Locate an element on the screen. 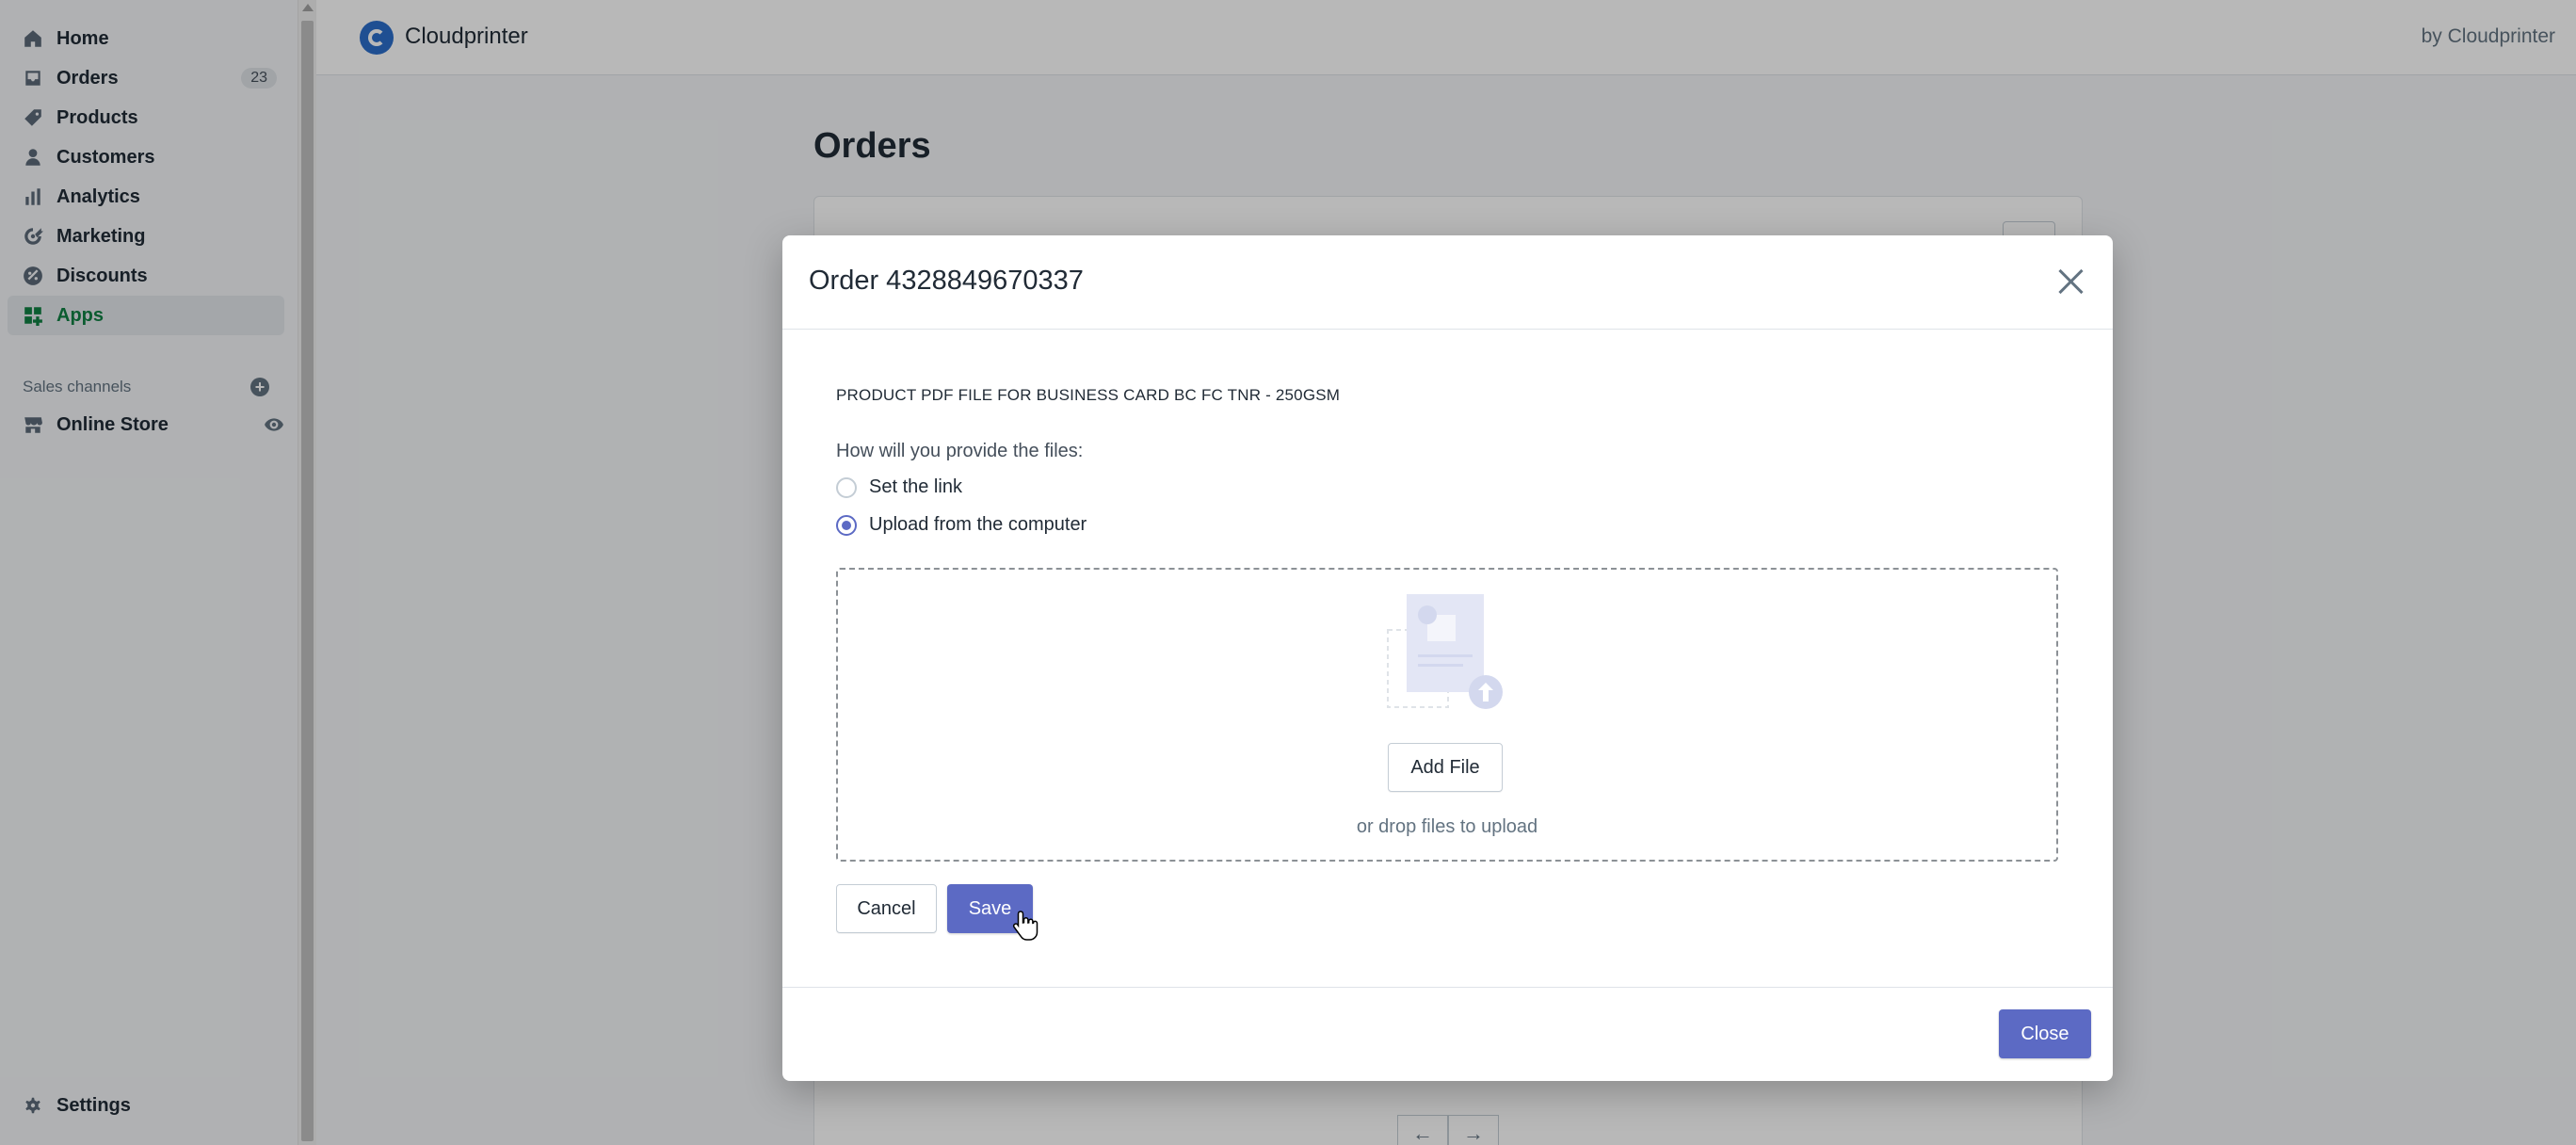 The width and height of the screenshot is (2576, 1145). file-dropzone: Add File or drop files to upload is located at coordinates (1447, 715).